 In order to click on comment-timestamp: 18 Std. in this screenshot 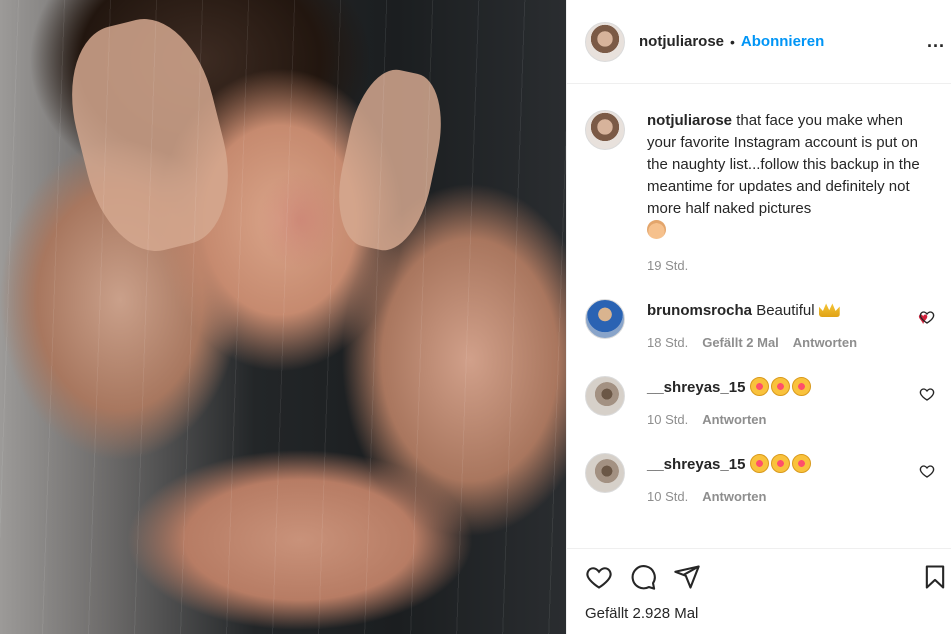, I will do `click(668, 342)`.